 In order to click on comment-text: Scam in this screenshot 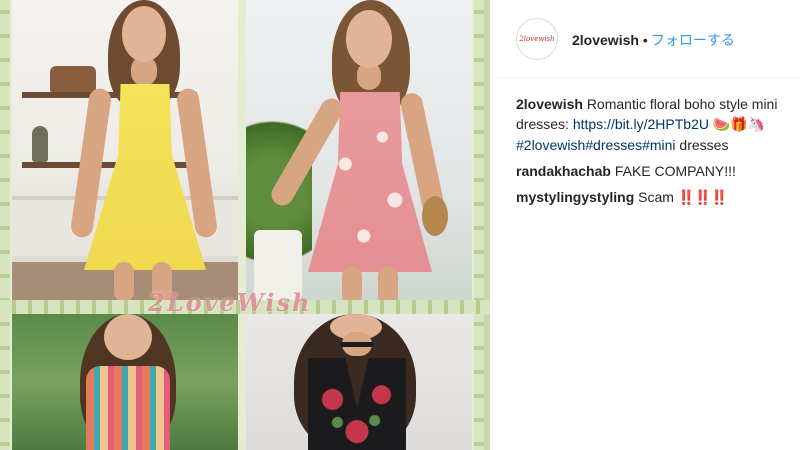, I will do `click(656, 197)`.